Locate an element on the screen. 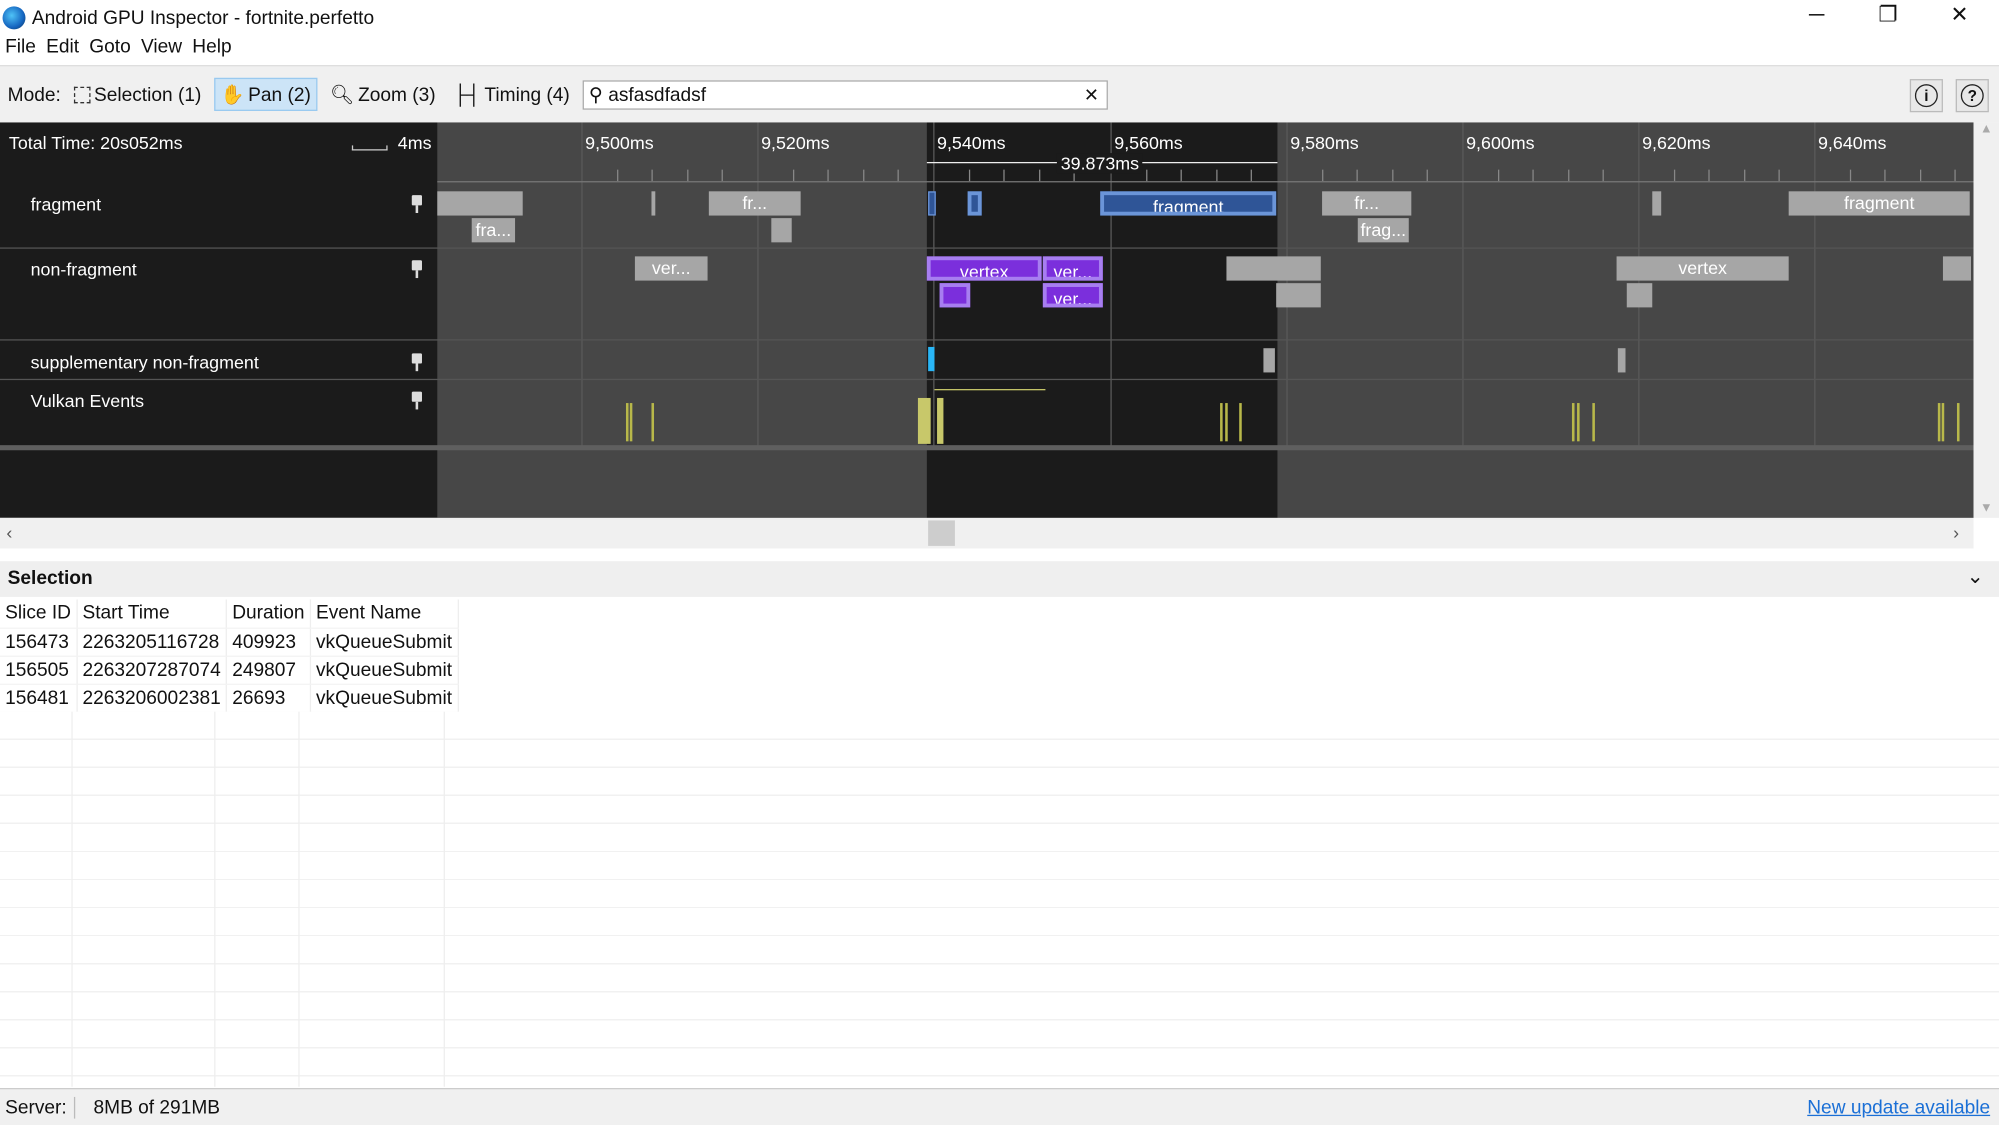 This screenshot has height=1125, width=1999. scroll-right-icon: › is located at coordinates (1956, 532).